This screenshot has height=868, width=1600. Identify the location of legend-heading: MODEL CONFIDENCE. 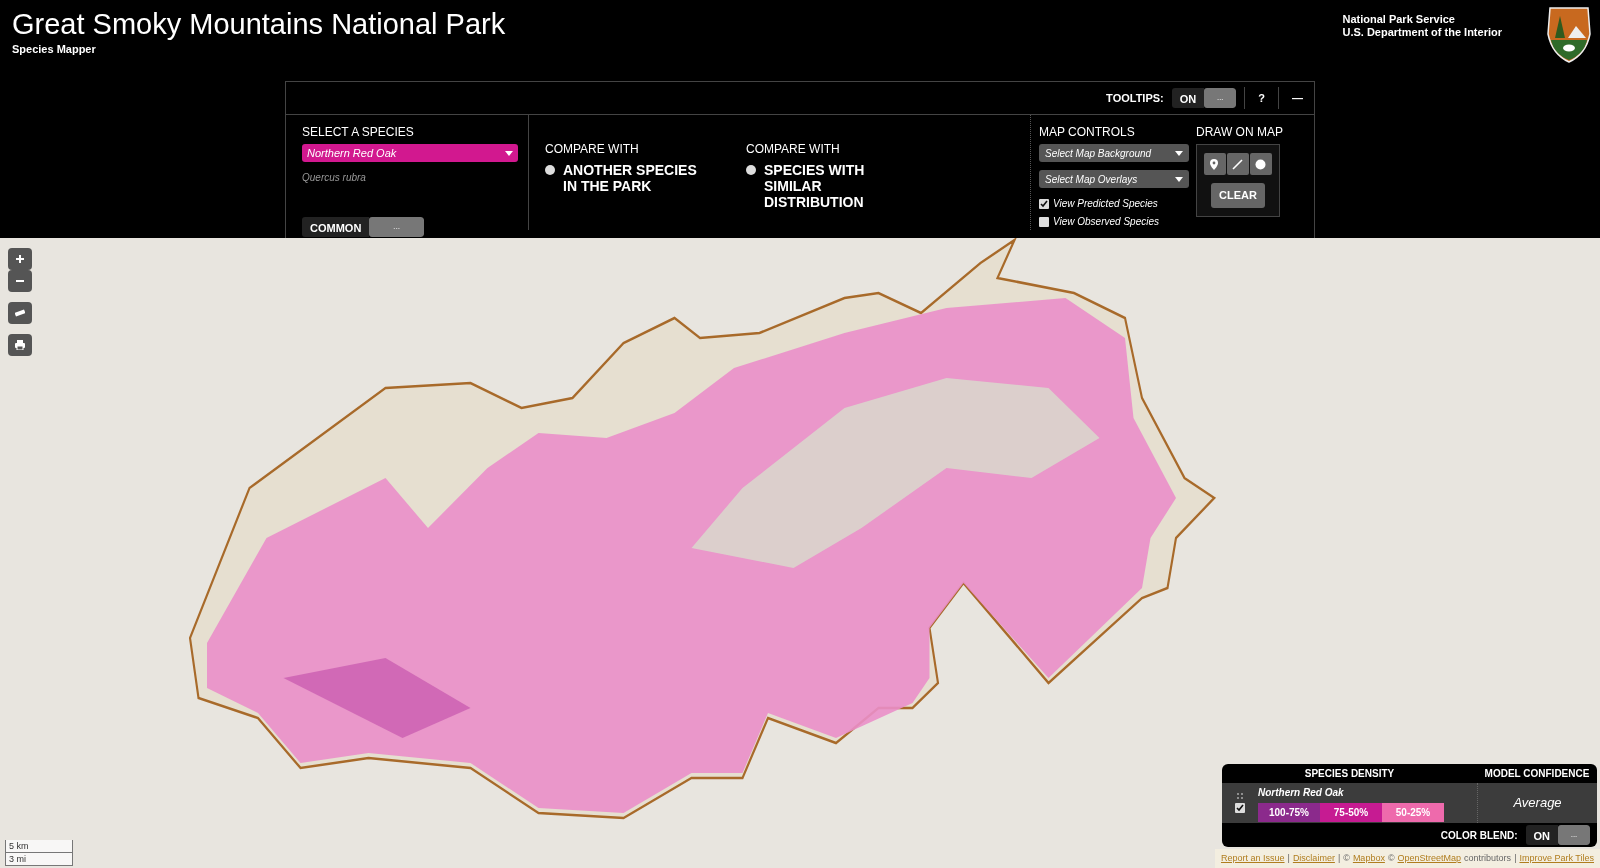
(1537, 774).